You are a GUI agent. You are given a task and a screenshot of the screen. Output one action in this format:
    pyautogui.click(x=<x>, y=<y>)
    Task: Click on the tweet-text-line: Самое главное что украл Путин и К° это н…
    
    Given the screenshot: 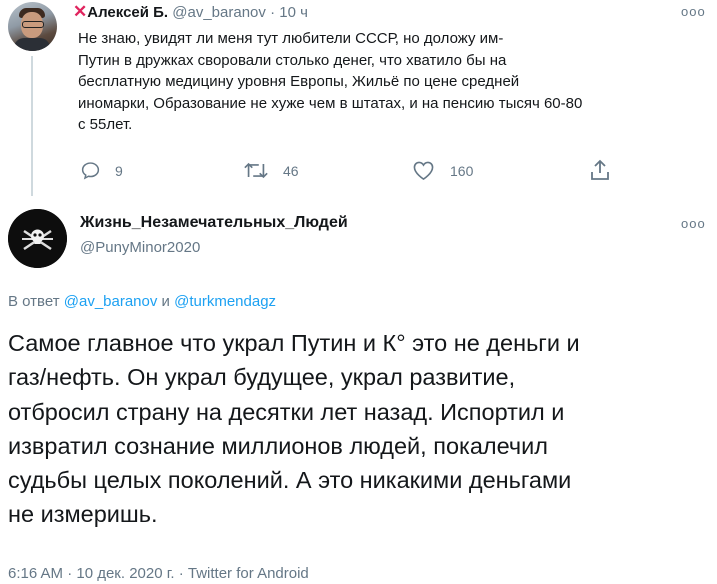 What is the action you would take?
    pyautogui.click(x=294, y=343)
    